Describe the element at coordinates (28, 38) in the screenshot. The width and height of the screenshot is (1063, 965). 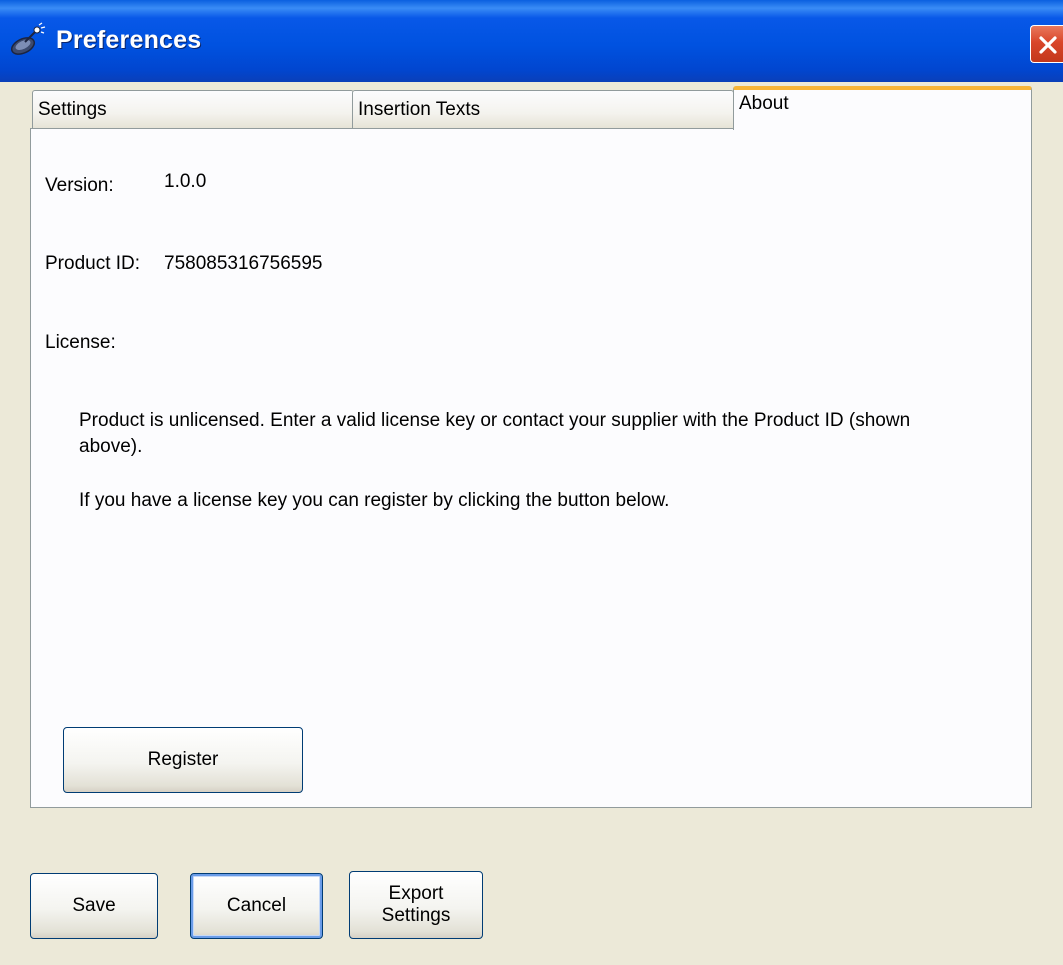
I see `satellite-icon` at that location.